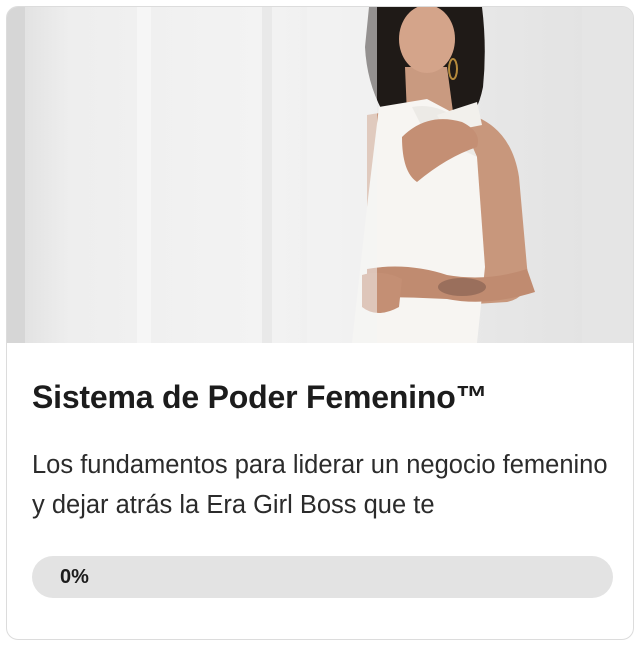  I want to click on course-title: Sistema de Poder Femenino™, so click(260, 397).